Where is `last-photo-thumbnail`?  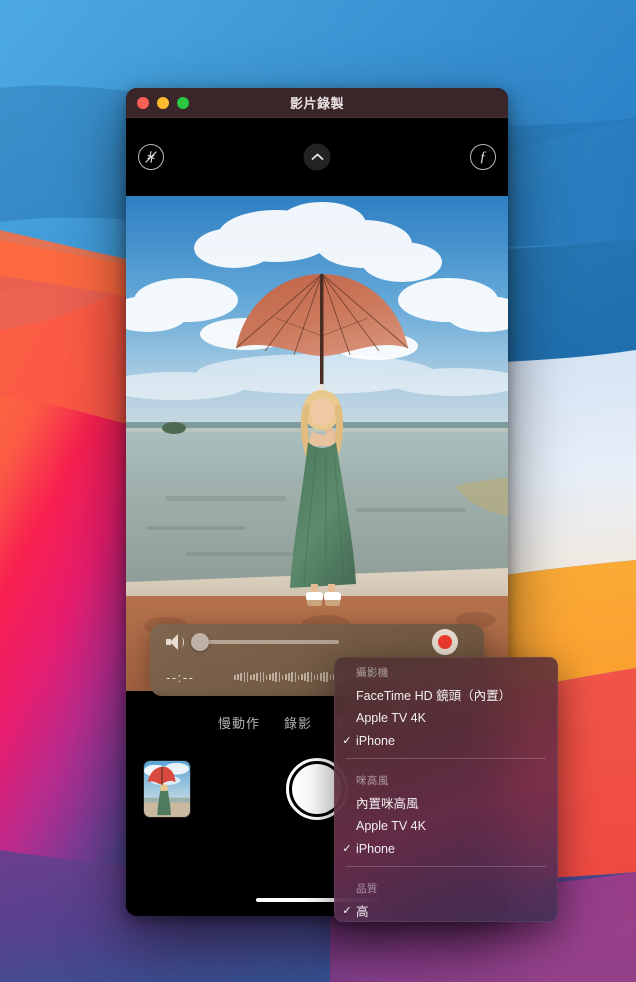
last-photo-thumbnail is located at coordinates (167, 789).